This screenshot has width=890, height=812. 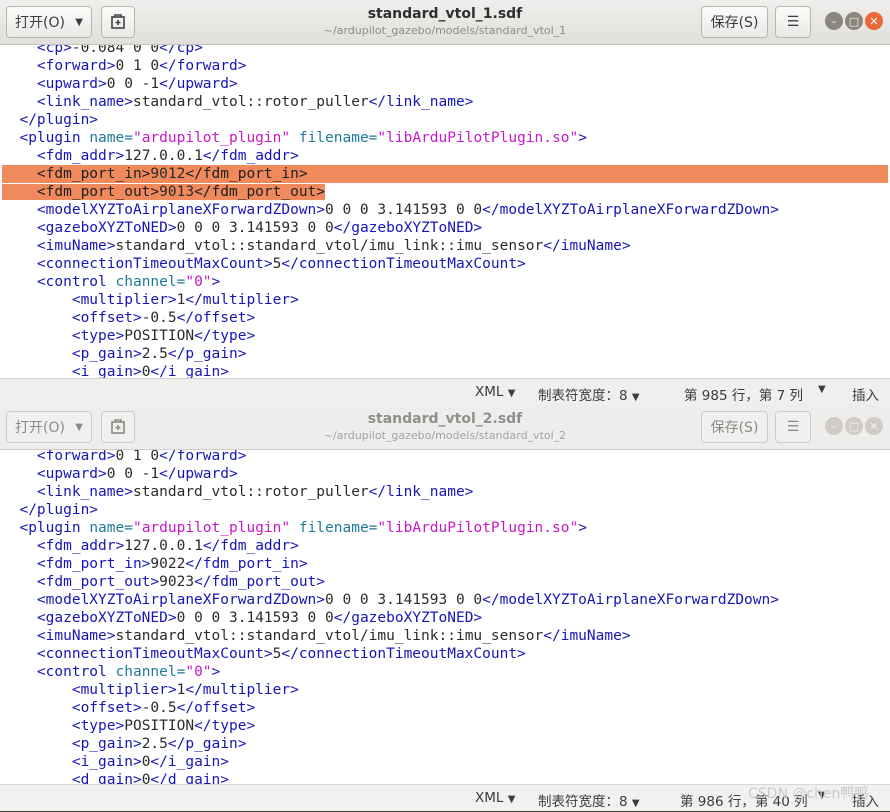 I want to click on code-token: channel=, so click(x=150, y=282).